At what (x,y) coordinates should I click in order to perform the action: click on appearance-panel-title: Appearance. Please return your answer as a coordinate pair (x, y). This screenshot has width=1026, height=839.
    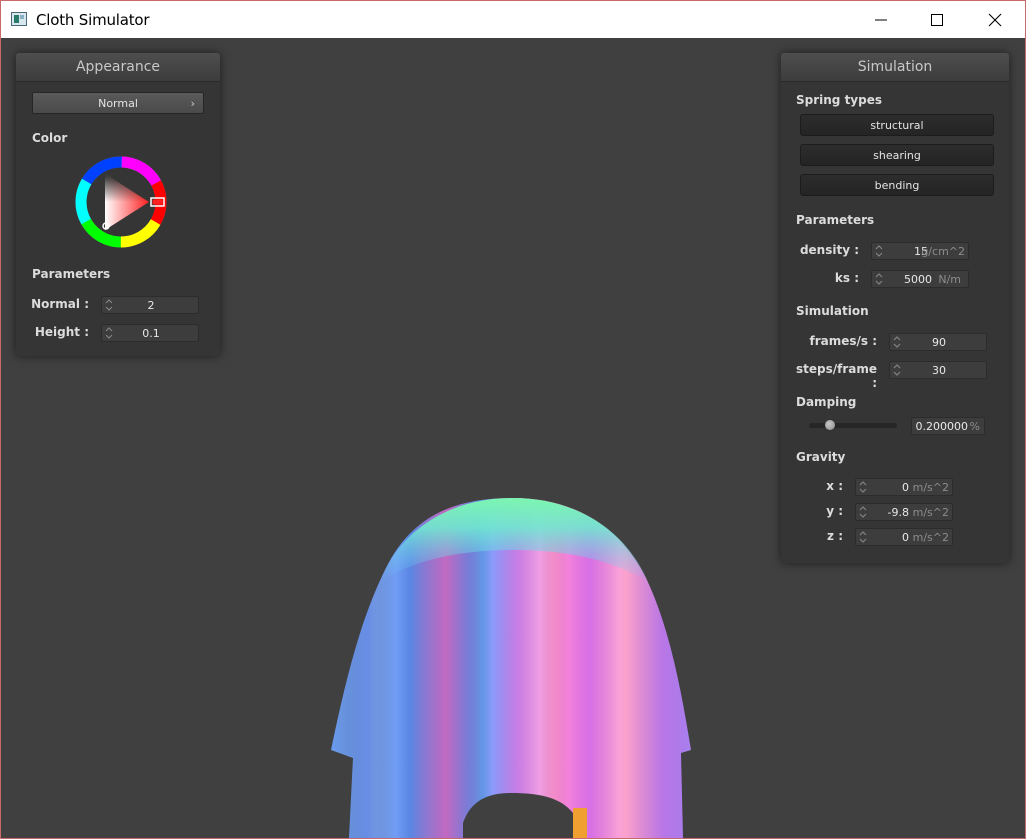
    Looking at the image, I should click on (118, 67).